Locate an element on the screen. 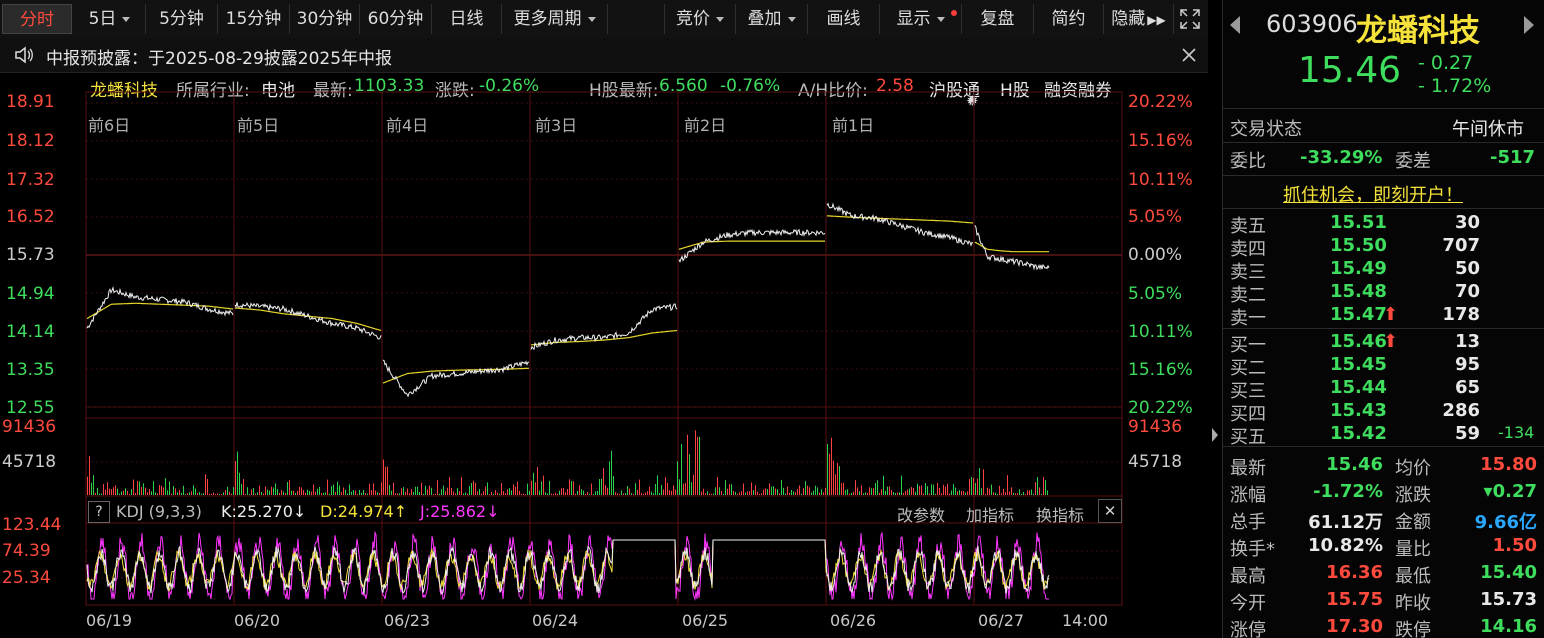 The image size is (1544, 638). stat-value: 15.75 is located at coordinates (1354, 599).